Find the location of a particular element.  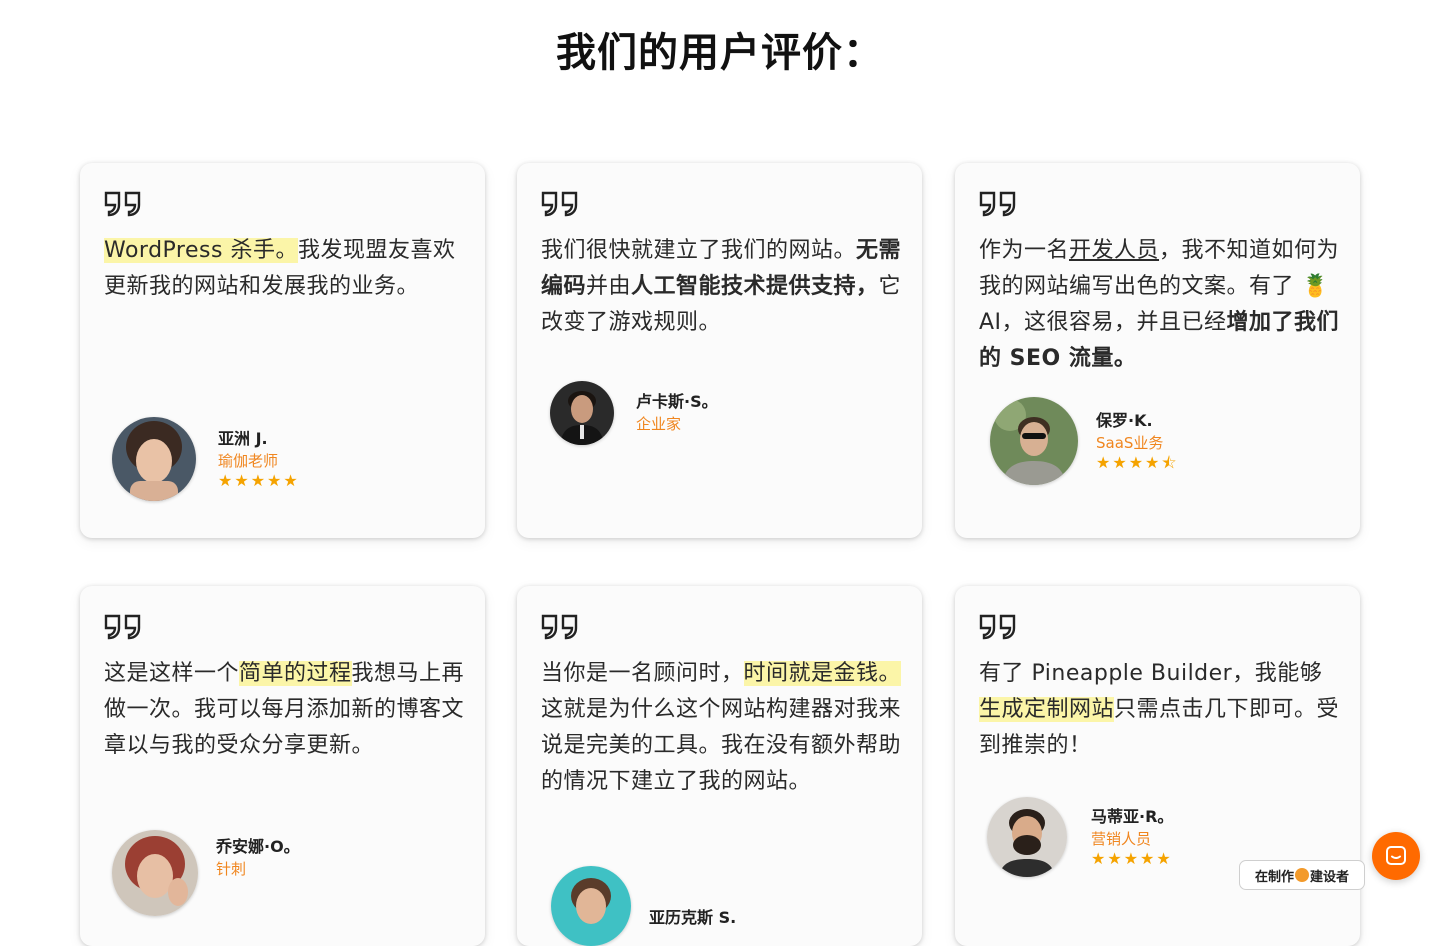

author-role: 针刺 is located at coordinates (231, 869).